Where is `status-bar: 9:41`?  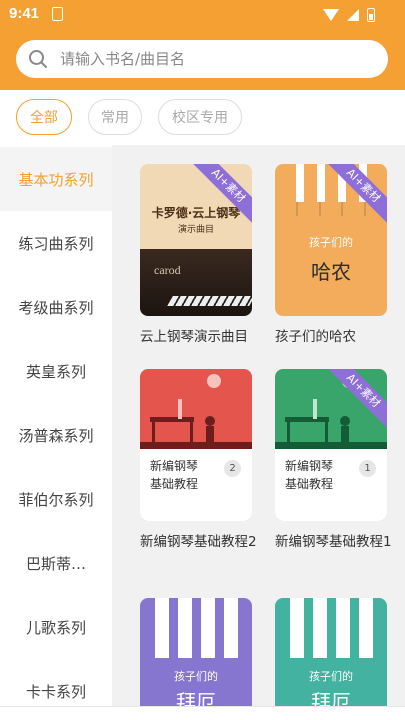
status-bar: 9:41 is located at coordinates (202, 15).